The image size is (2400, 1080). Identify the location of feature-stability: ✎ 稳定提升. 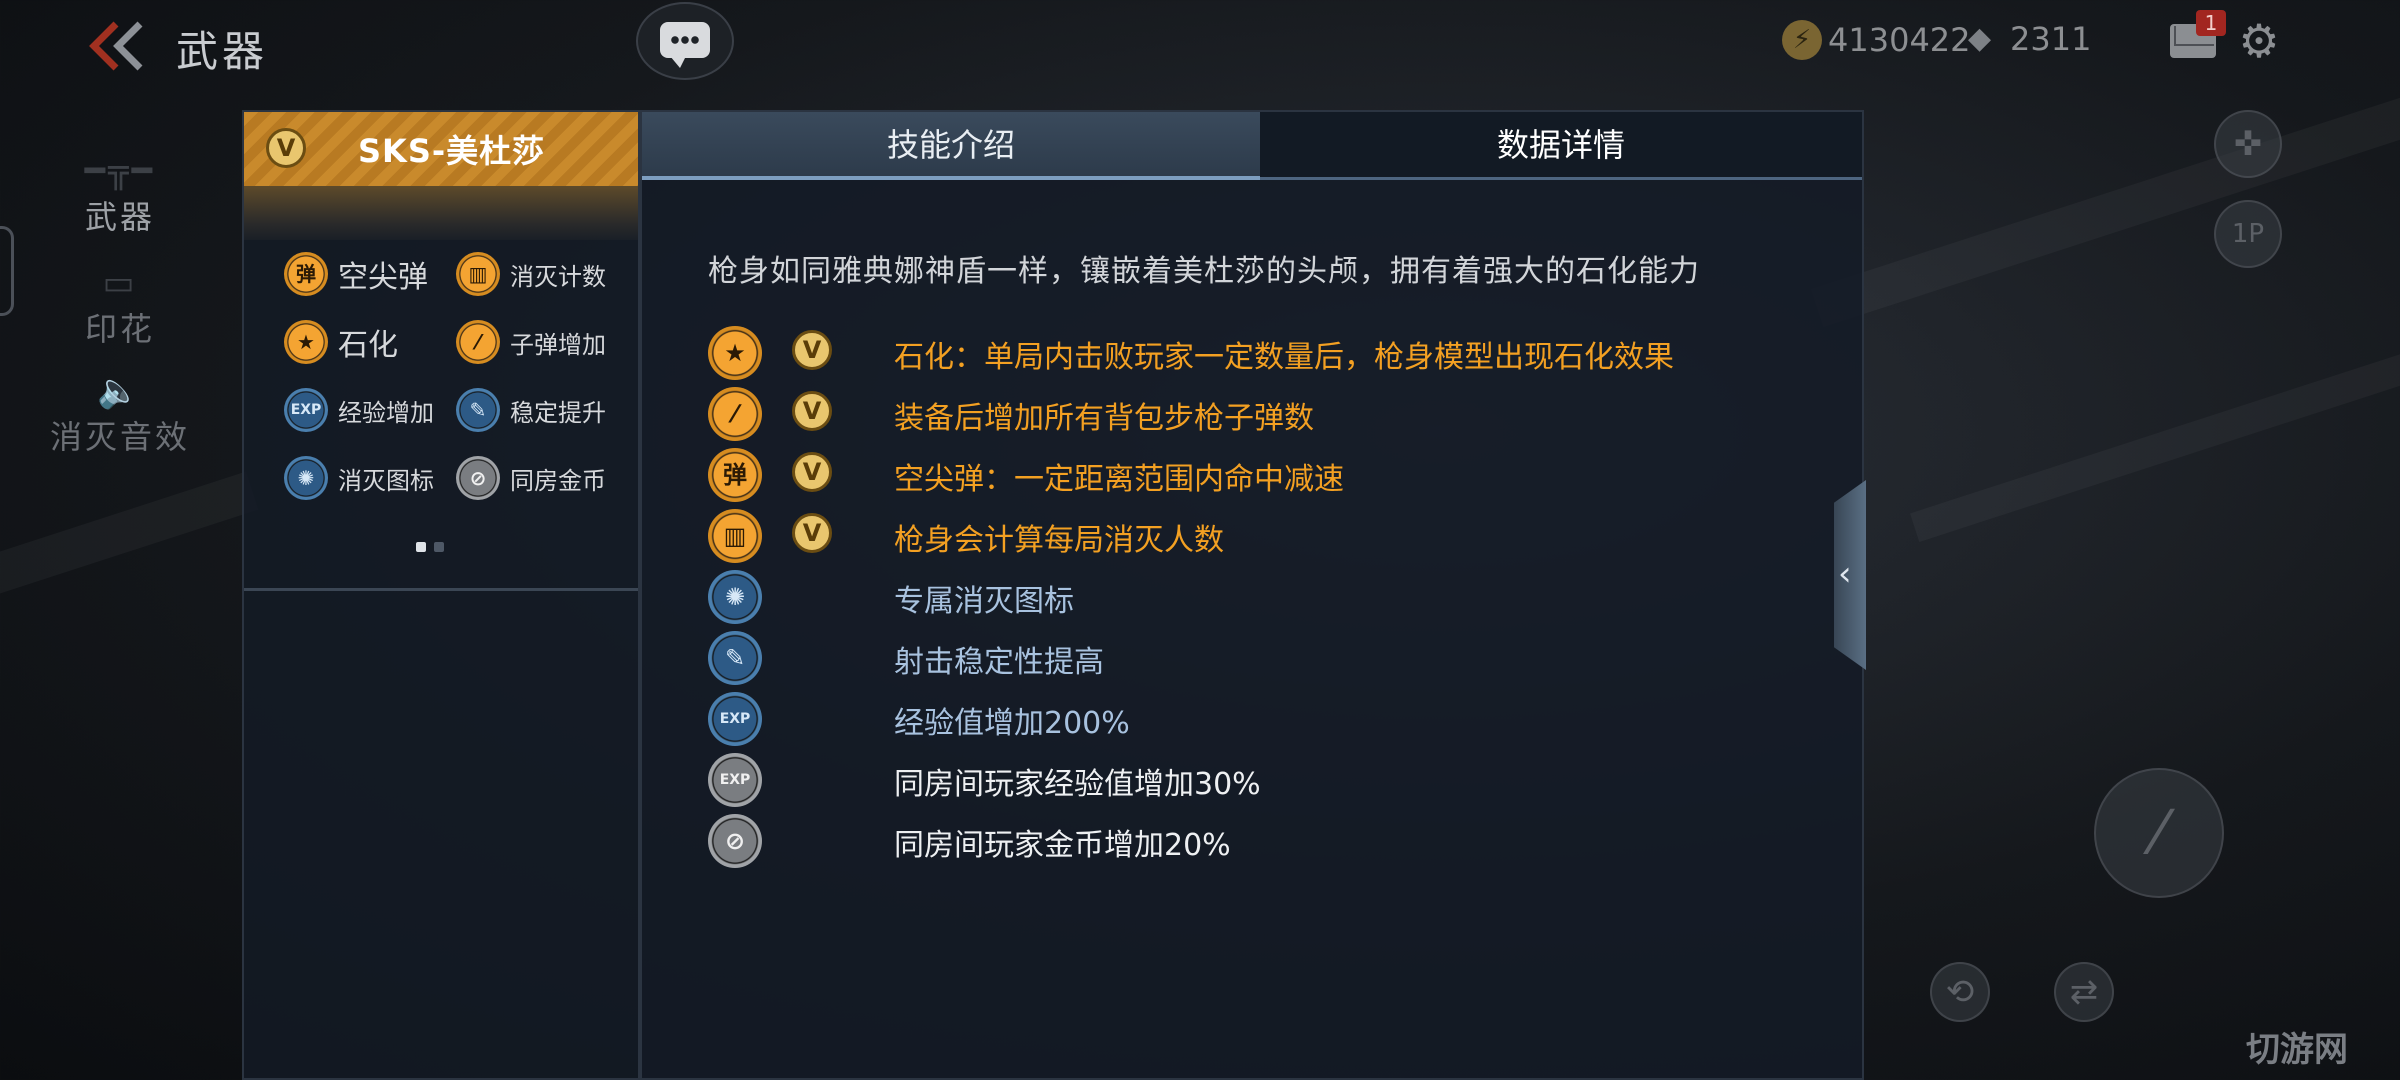
(531, 410).